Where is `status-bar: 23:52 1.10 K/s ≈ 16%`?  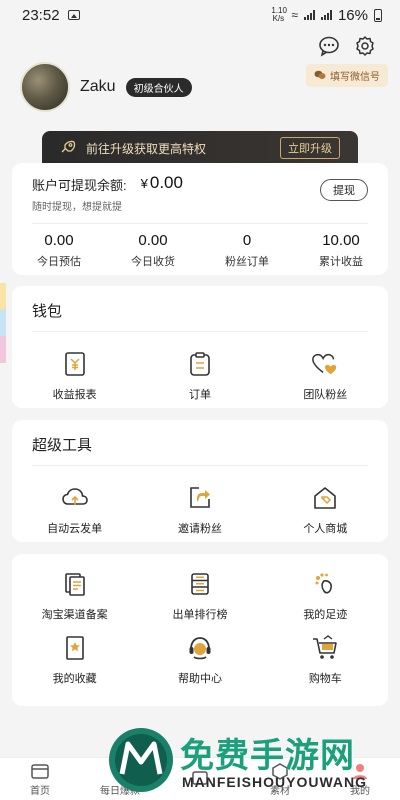 status-bar: 23:52 1.10 K/s ≈ 16% is located at coordinates (200, 15).